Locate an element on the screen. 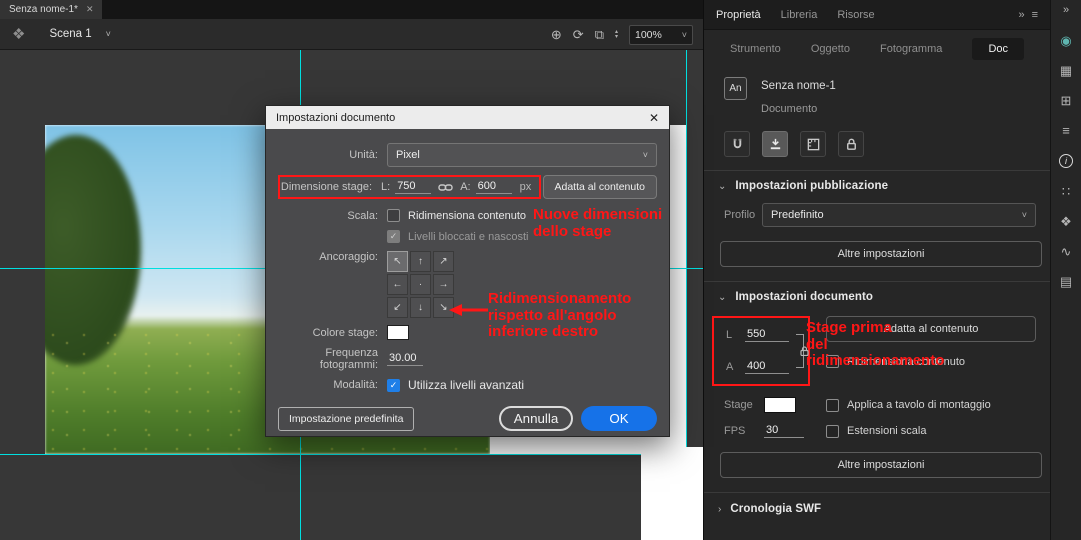  stage-width-input: 750 is located at coordinates (413, 187).